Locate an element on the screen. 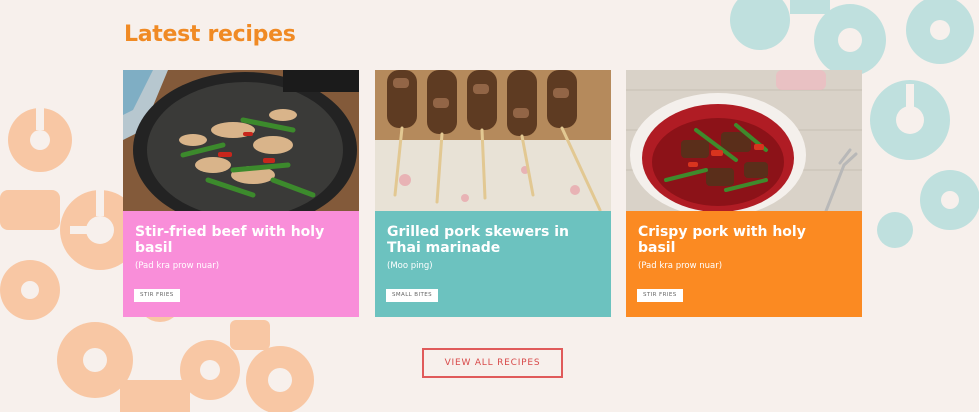 This screenshot has height=412, width=979. category-tag-small-bites: SMALL BITES is located at coordinates (412, 295).